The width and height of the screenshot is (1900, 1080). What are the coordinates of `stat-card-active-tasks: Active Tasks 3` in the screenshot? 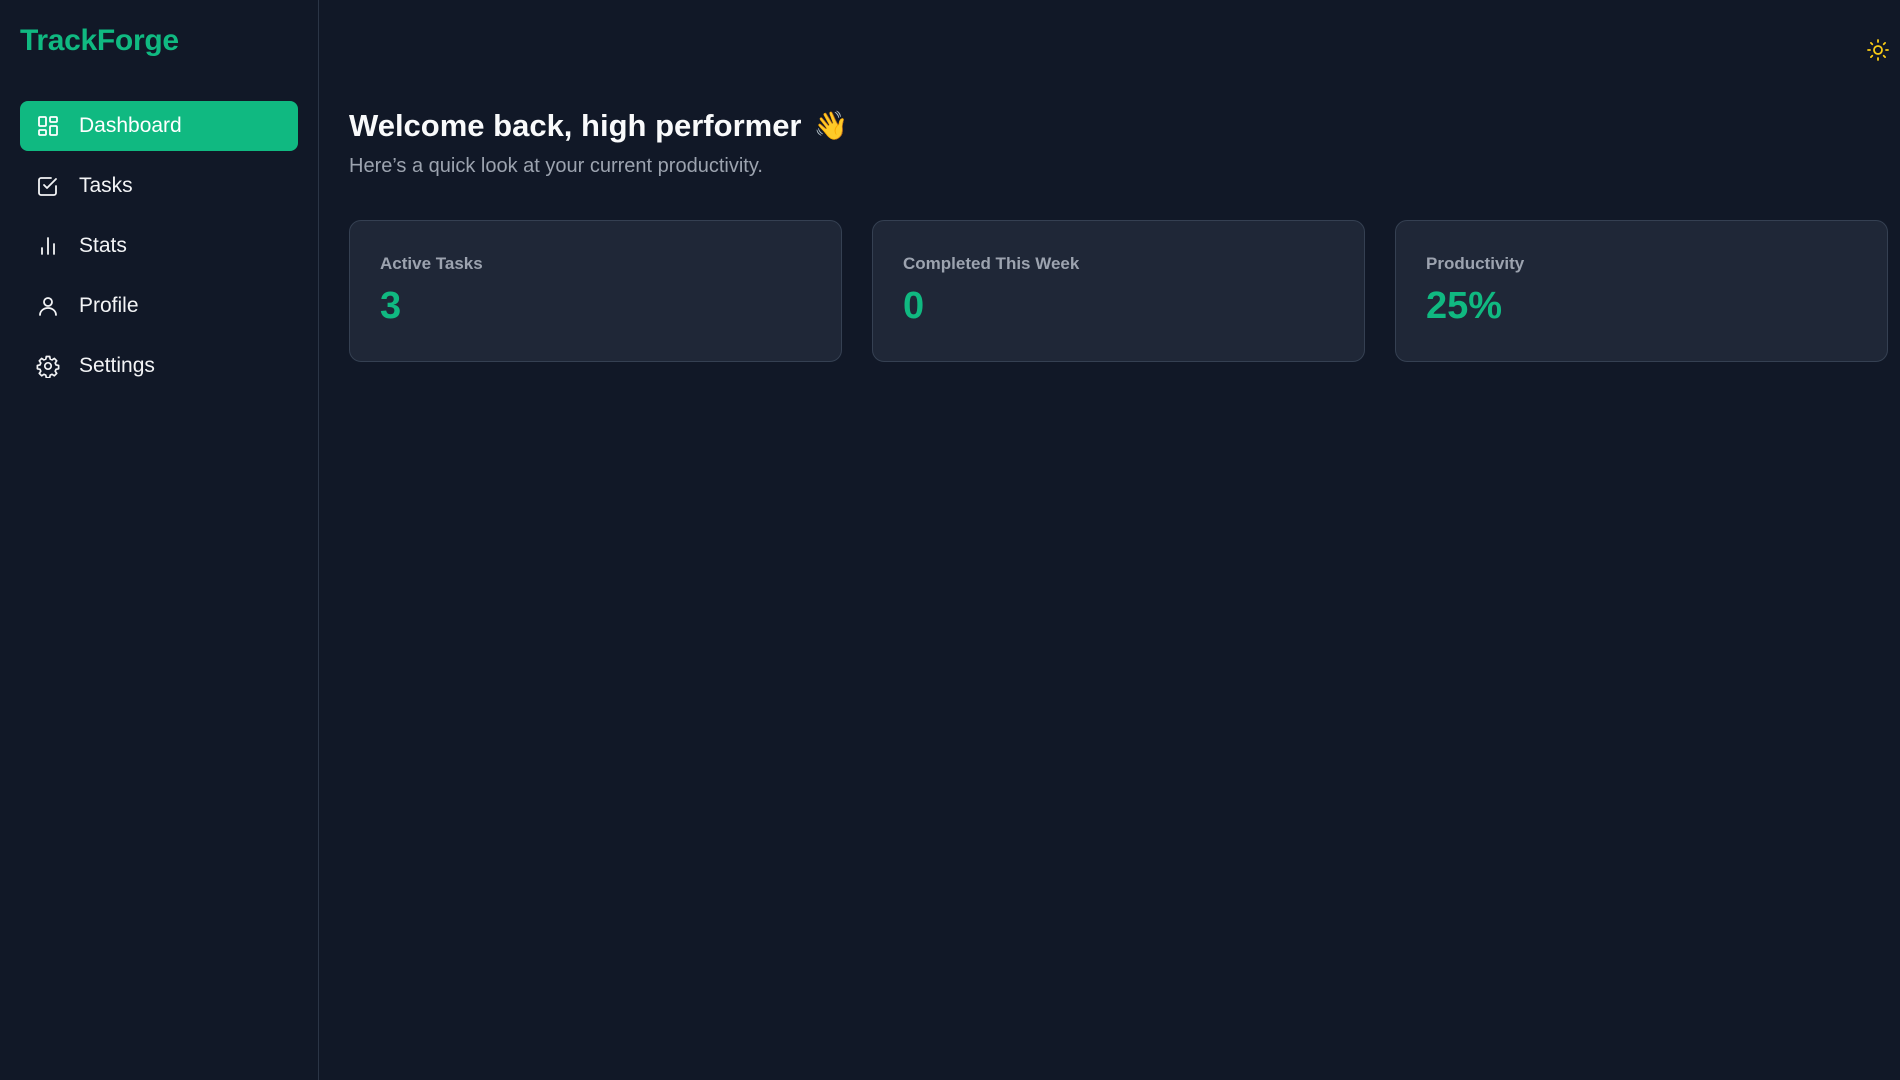 It's located at (595, 291).